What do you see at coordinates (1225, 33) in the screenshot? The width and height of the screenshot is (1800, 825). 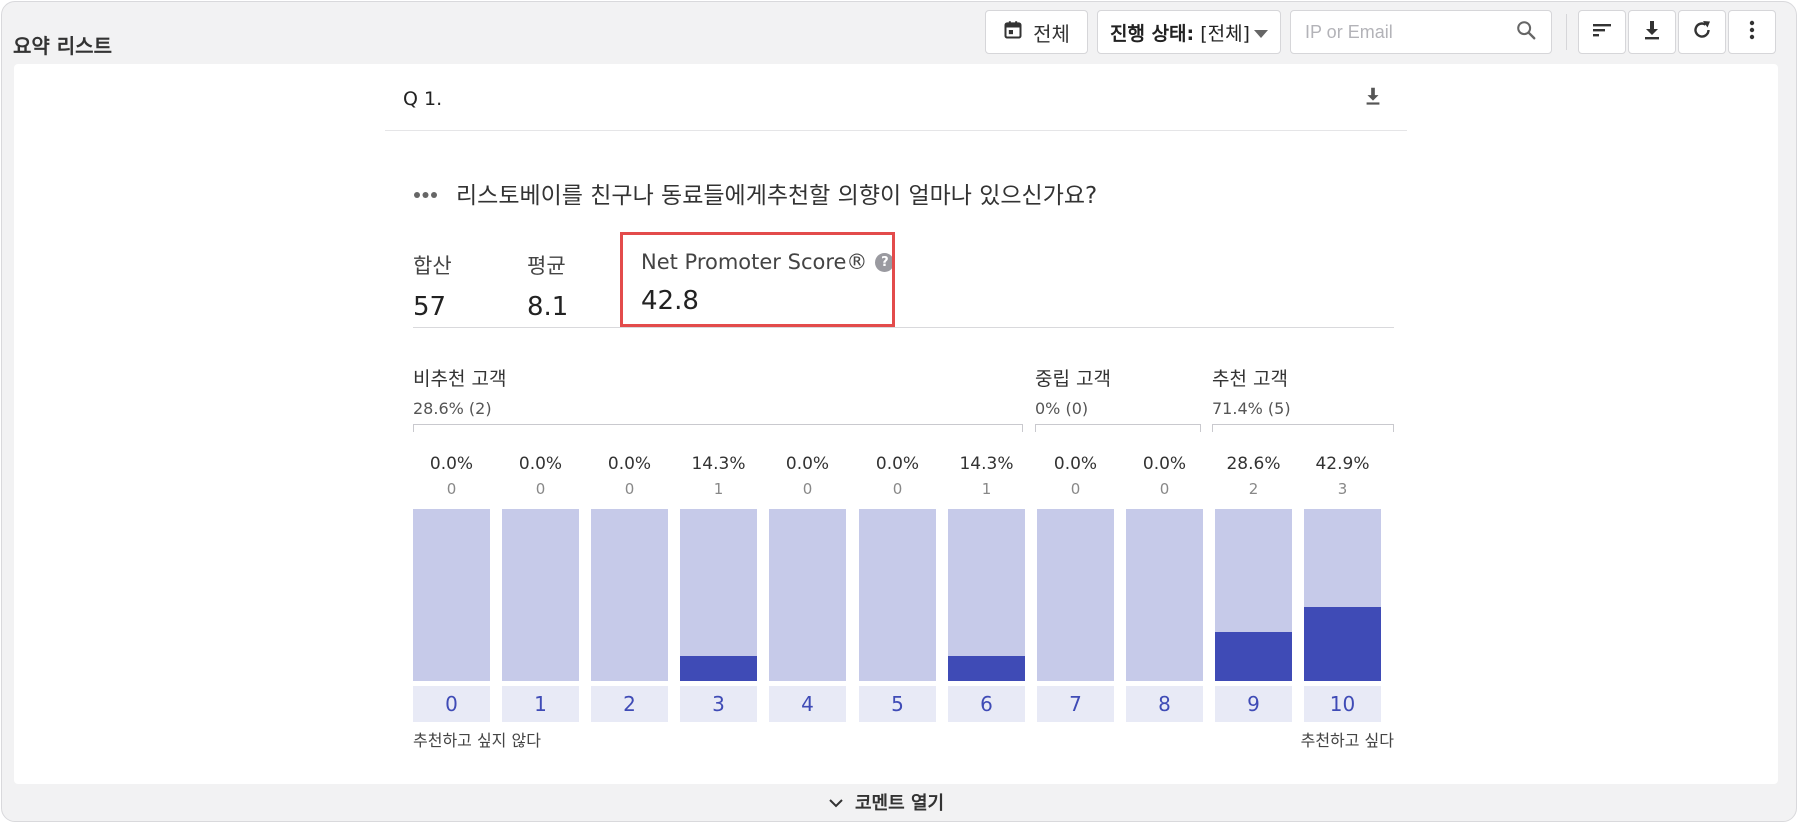 I see `status-filter-value: [전체]` at bounding box center [1225, 33].